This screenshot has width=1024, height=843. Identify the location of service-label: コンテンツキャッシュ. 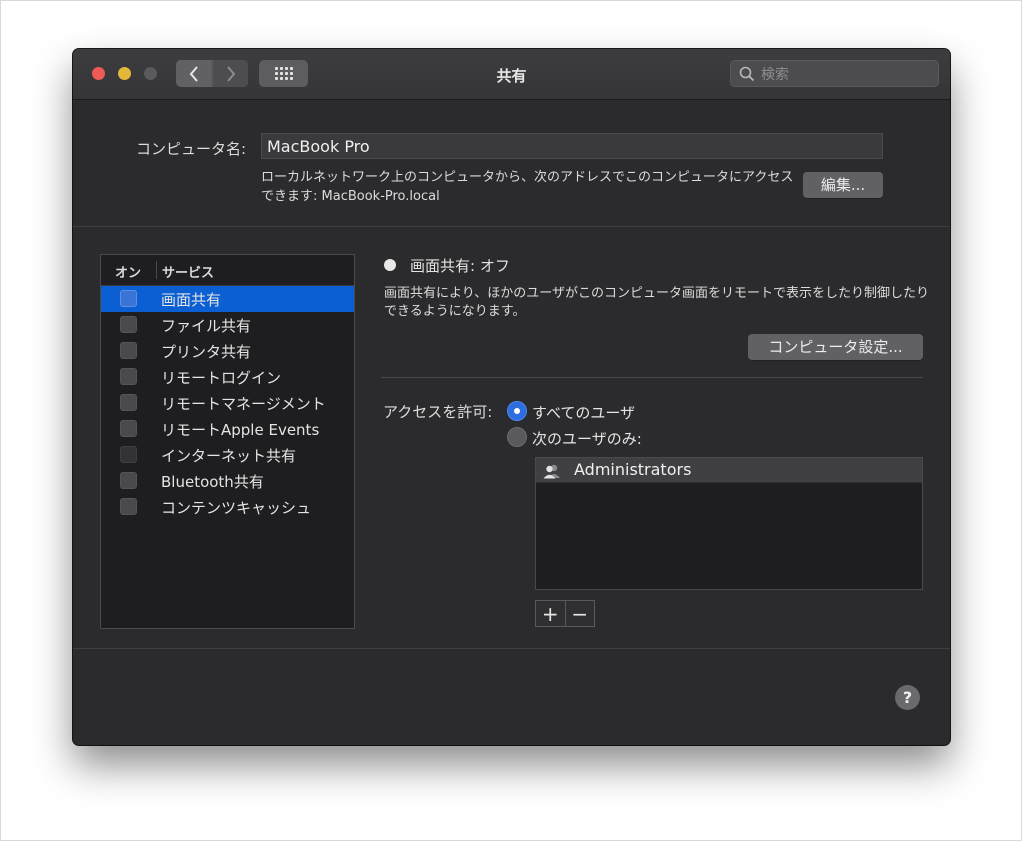
(236, 508).